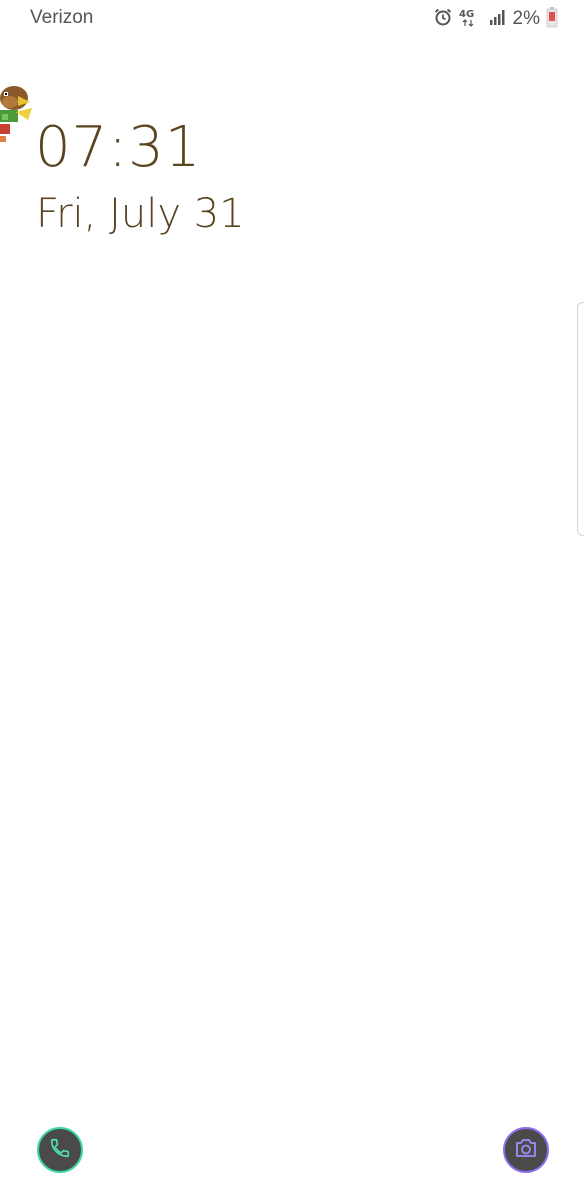 This screenshot has width=584, height=1200. Describe the element at coordinates (580, 419) in the screenshot. I see `edge-panel-handle` at that location.